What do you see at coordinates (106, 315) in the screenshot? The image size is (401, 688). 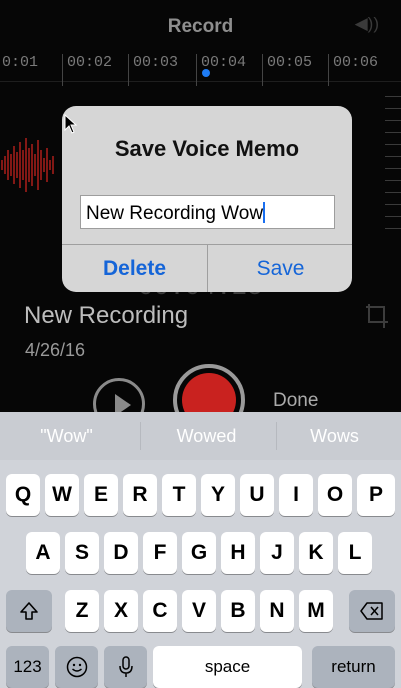 I see `recording-name: New Recording` at bounding box center [106, 315].